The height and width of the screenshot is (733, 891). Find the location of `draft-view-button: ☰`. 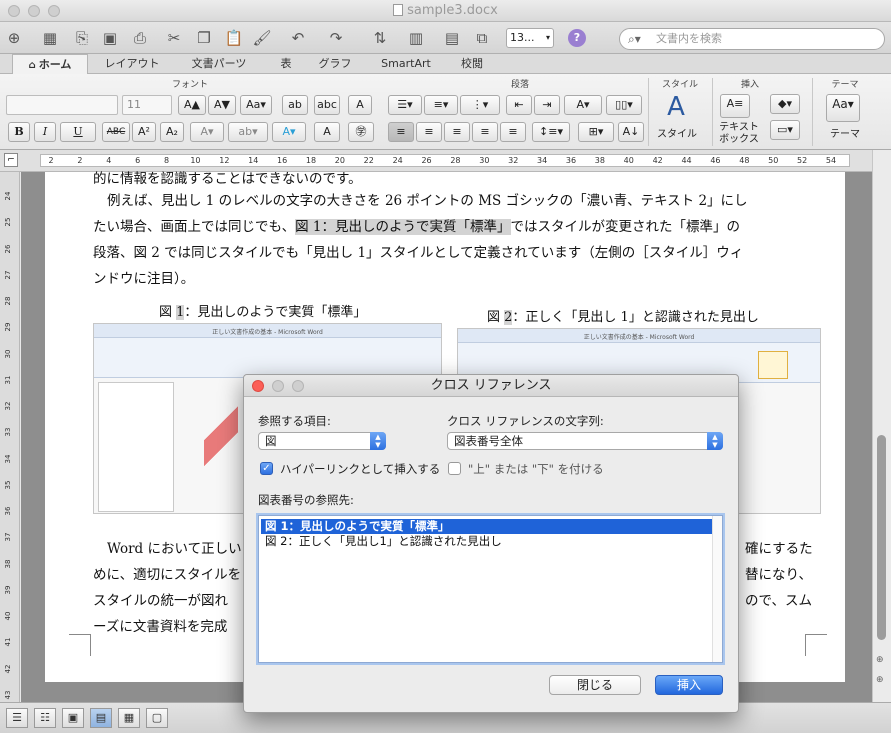

draft-view-button: ☰ is located at coordinates (17, 718).